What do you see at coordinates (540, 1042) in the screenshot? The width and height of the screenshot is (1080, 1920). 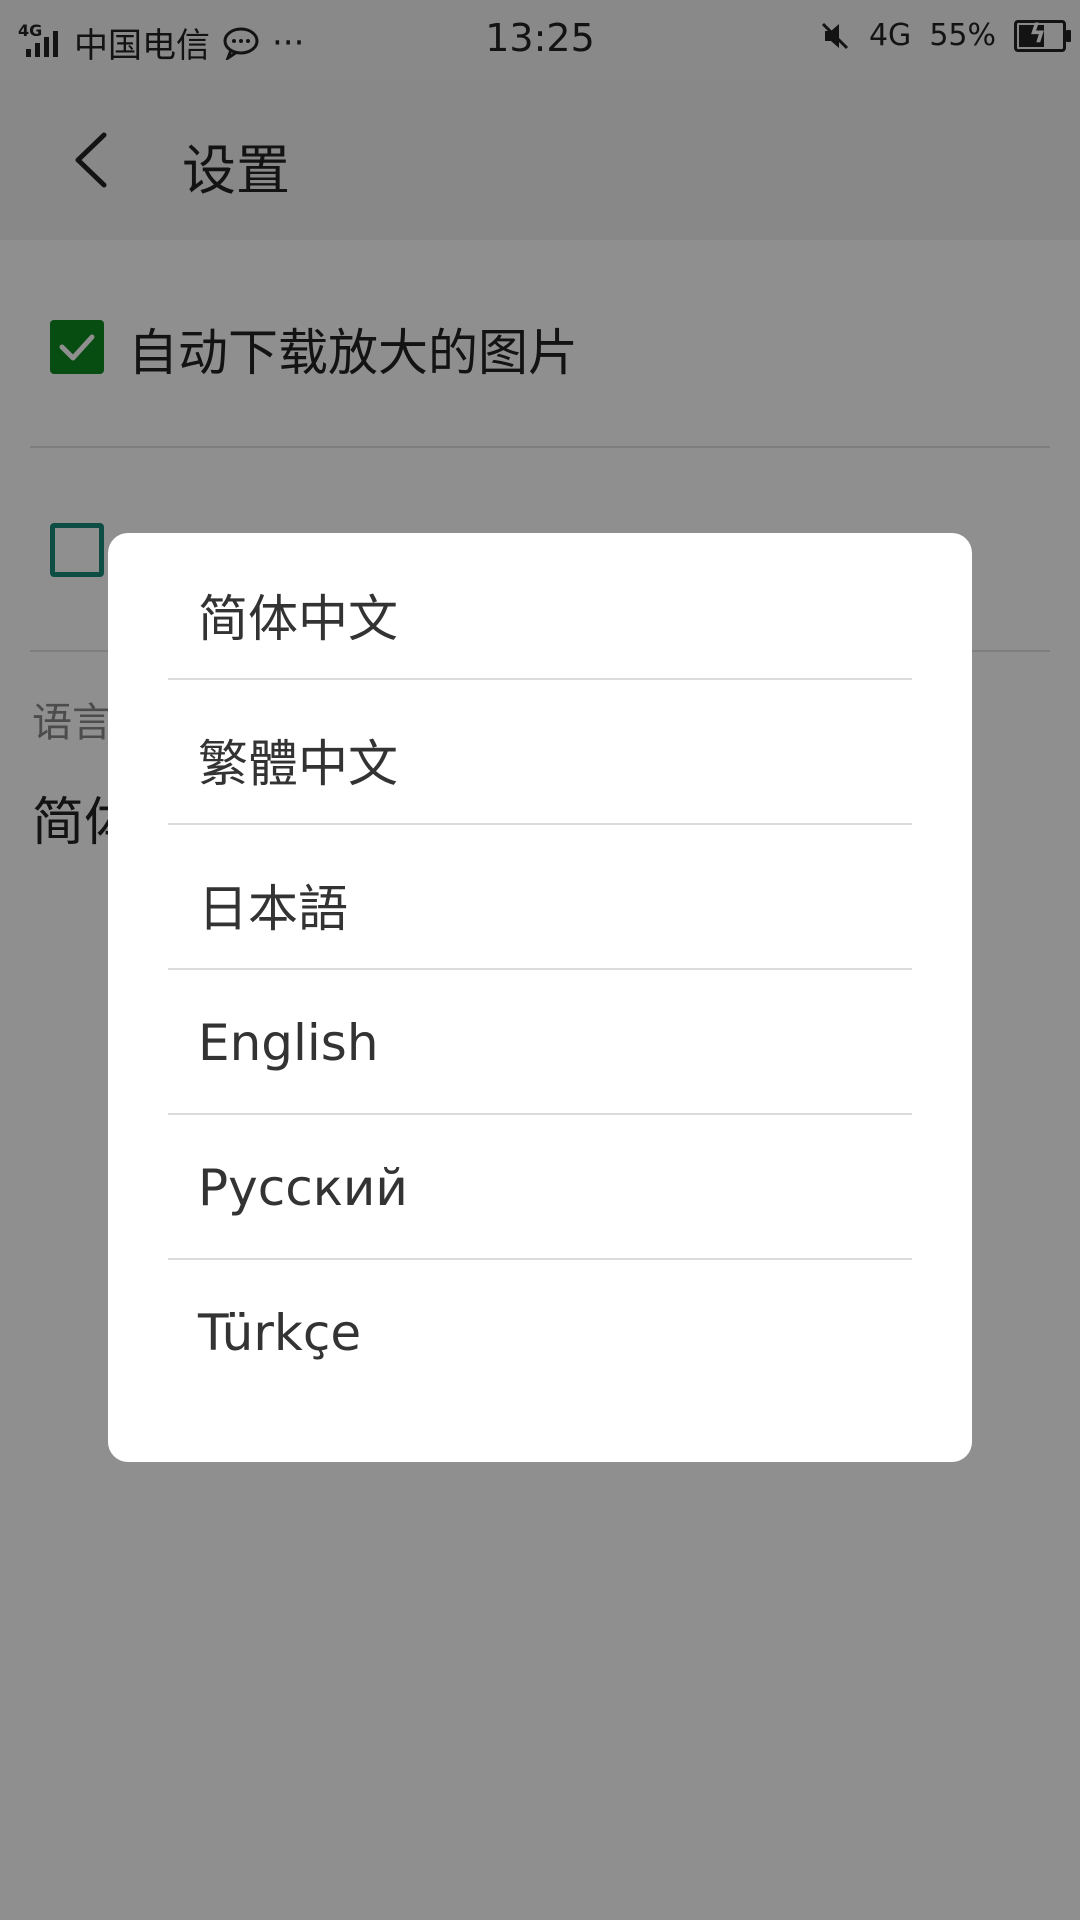 I see `language-option-en: English` at bounding box center [540, 1042].